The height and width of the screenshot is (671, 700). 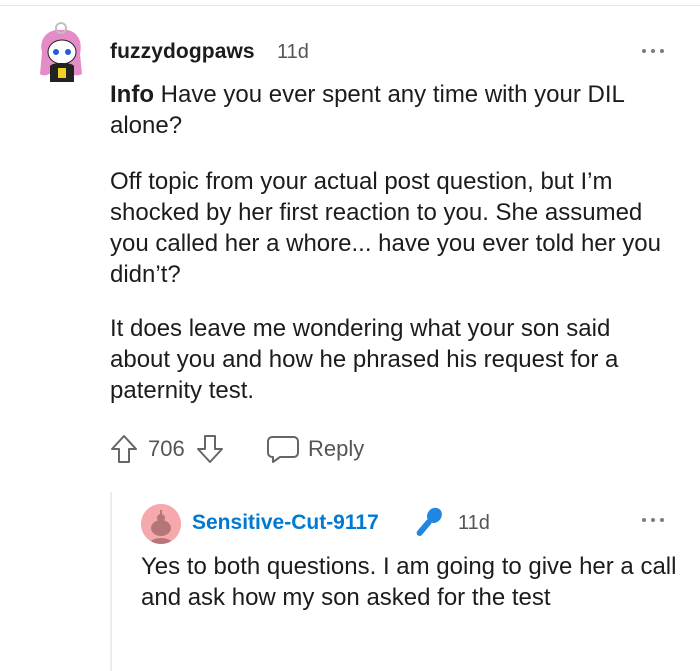 What do you see at coordinates (161, 524) in the screenshot?
I see `reply-user-avatar` at bounding box center [161, 524].